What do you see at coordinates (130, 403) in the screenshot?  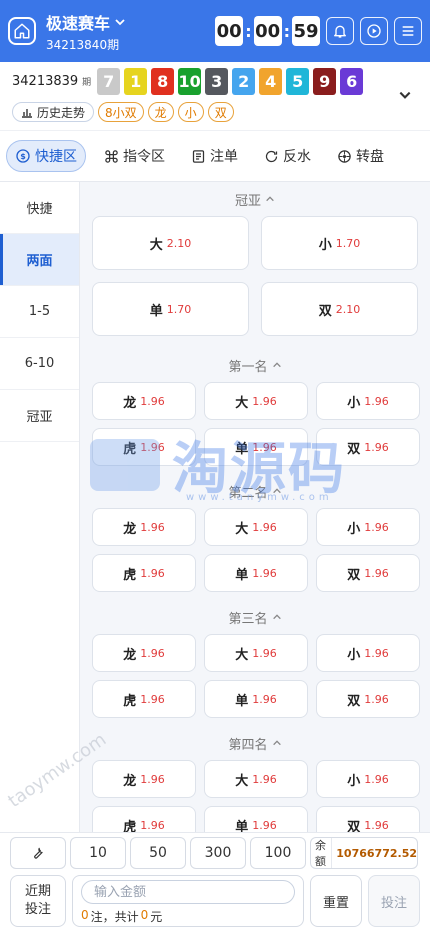 I see `bet-option-name: 龙` at bounding box center [130, 403].